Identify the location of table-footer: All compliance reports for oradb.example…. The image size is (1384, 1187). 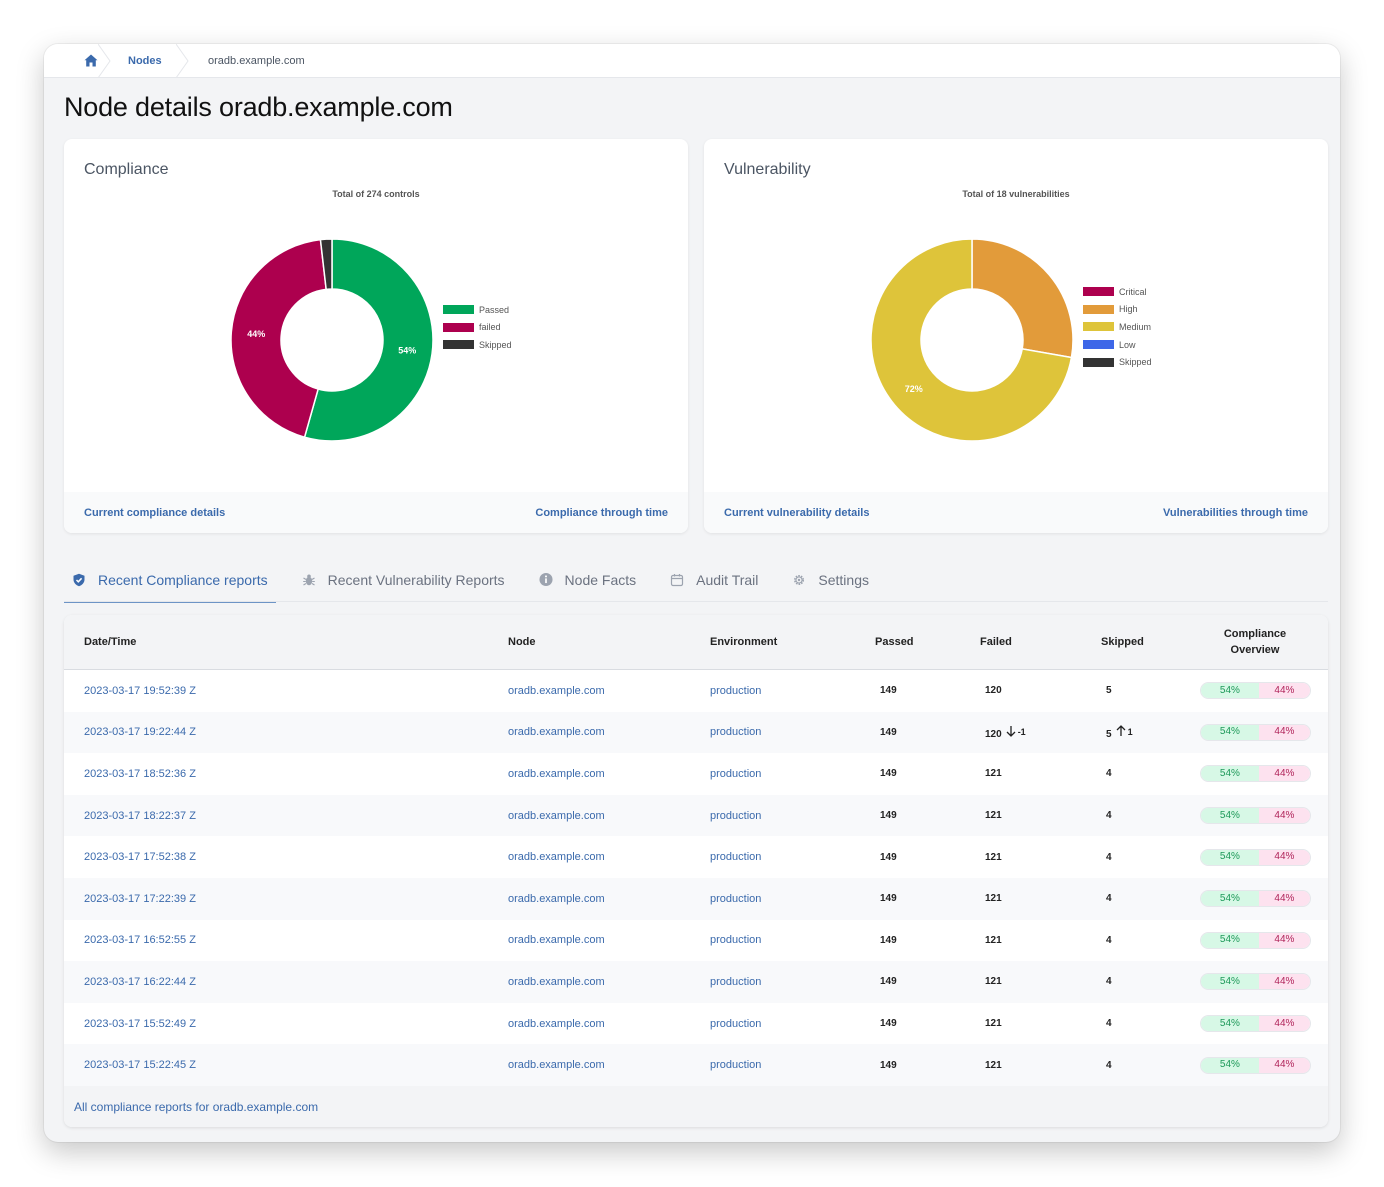
(696, 1106).